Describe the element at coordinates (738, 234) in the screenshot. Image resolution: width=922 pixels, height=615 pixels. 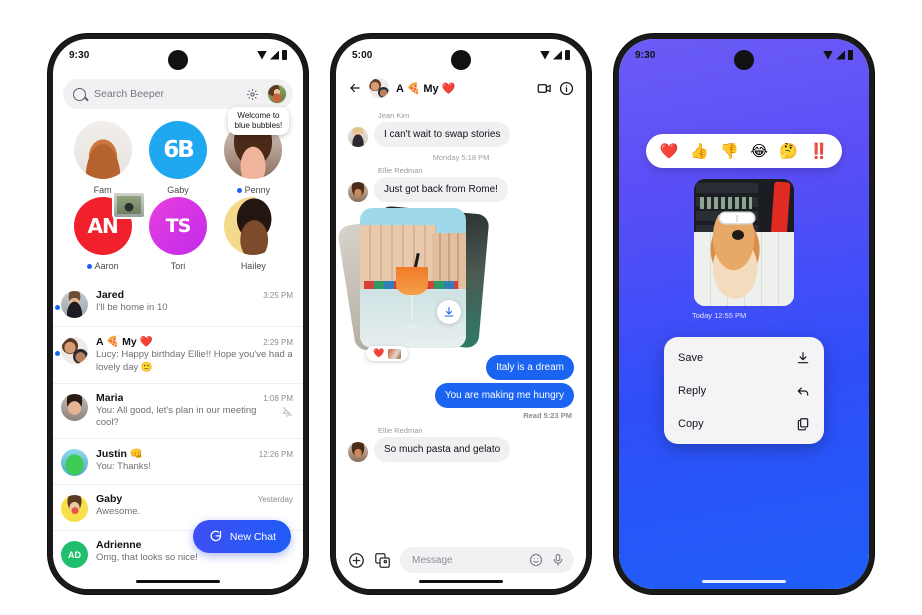
I see `photo-dog-snout` at that location.